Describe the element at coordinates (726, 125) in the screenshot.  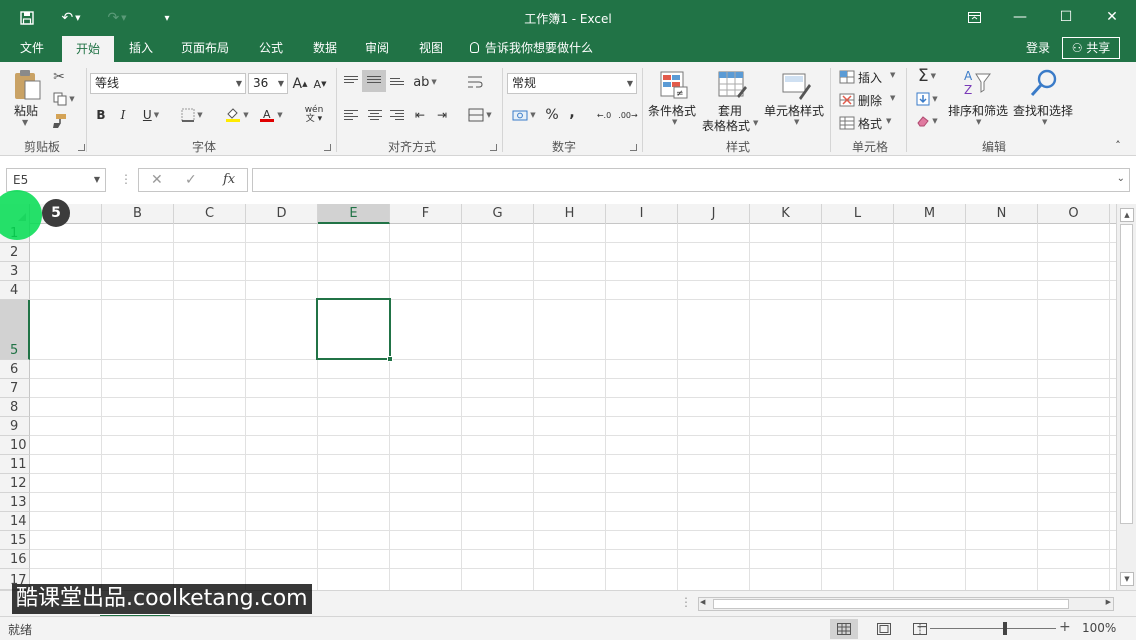
I see `format-as-table-label-2: 表格格式` at that location.